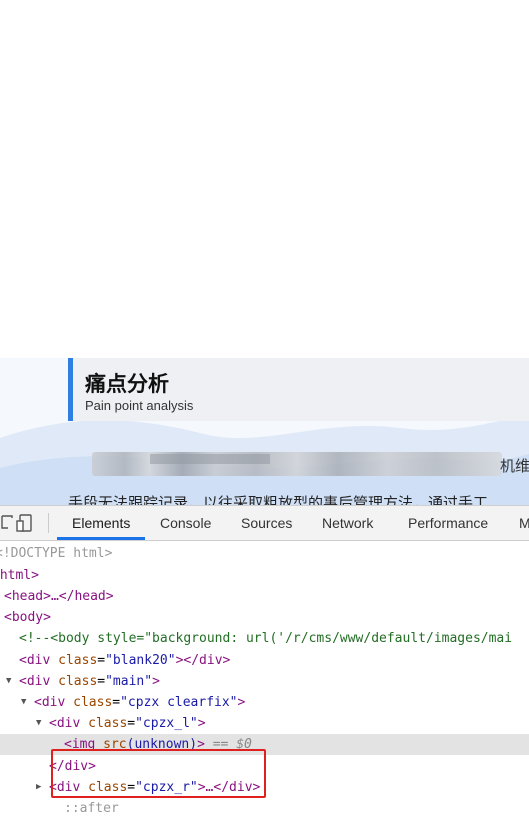 This screenshot has height=819, width=529. What do you see at coordinates (264, 702) in the screenshot?
I see `dom-node-cpzx: ▼ <div class="cpzx clearfix">` at bounding box center [264, 702].